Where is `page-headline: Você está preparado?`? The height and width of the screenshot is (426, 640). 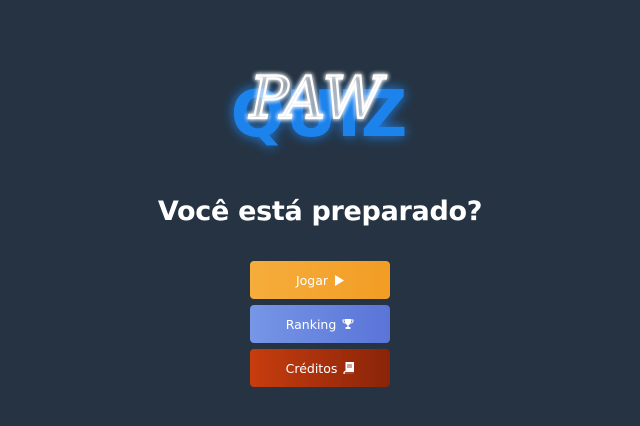 page-headline: Você está preparado? is located at coordinates (320, 211).